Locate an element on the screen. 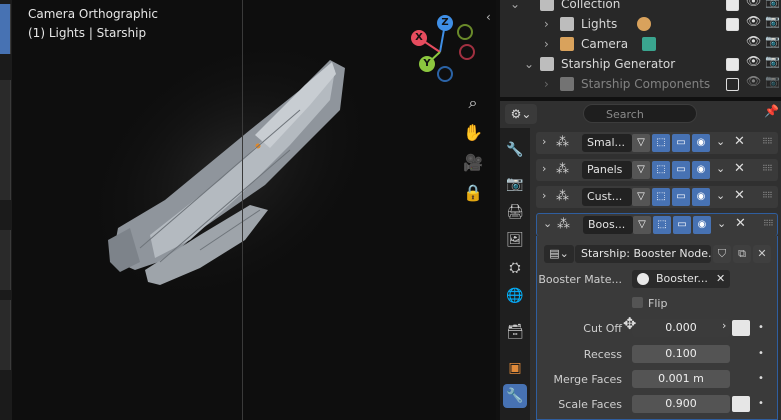  camera-icon: 🎥 is located at coordinates (473, 163).